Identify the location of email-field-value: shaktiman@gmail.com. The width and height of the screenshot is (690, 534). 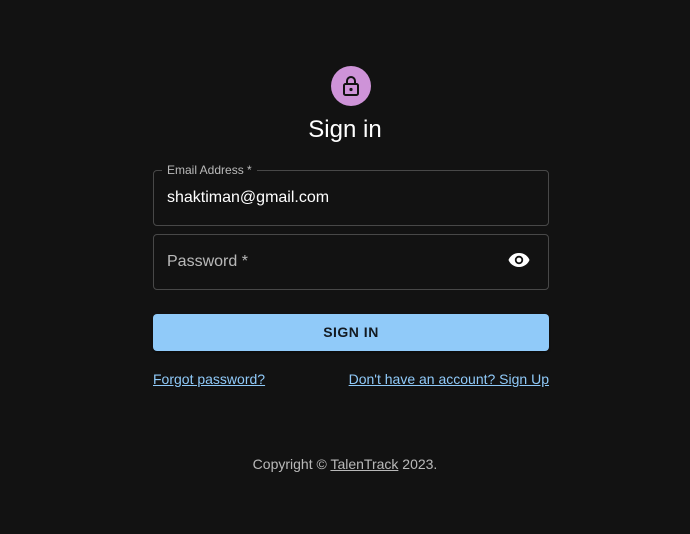
(248, 198).